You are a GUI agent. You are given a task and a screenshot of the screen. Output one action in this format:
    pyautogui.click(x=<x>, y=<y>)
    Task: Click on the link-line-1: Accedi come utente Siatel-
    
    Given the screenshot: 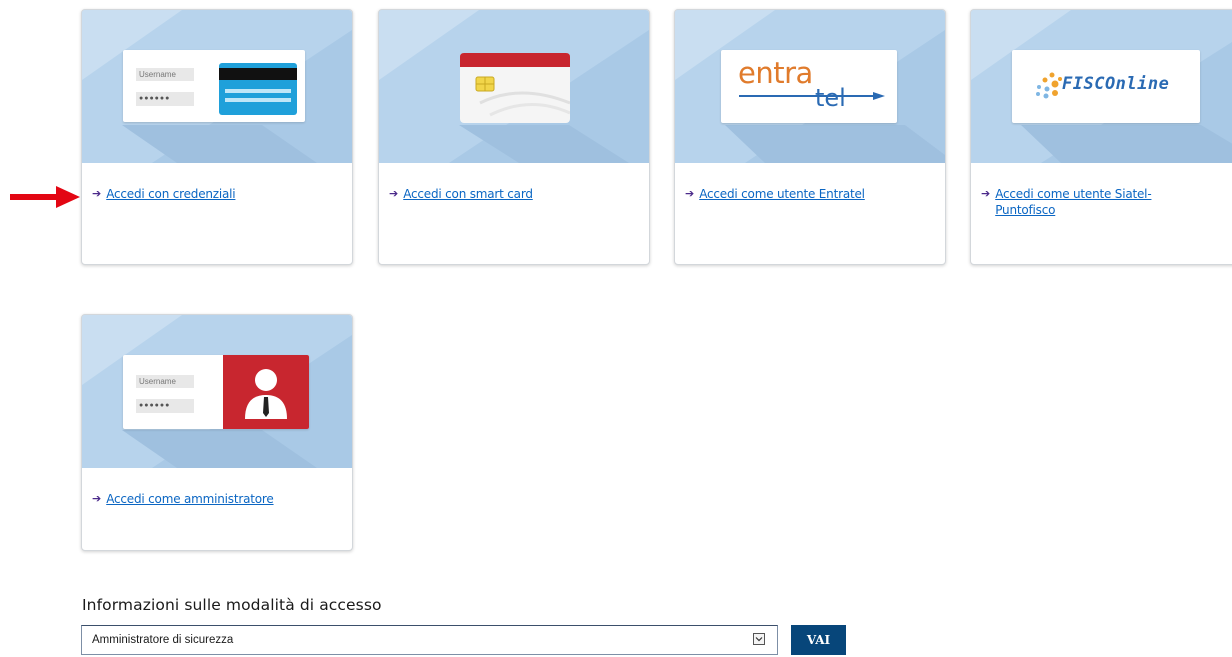 What is the action you would take?
    pyautogui.click(x=1073, y=194)
    